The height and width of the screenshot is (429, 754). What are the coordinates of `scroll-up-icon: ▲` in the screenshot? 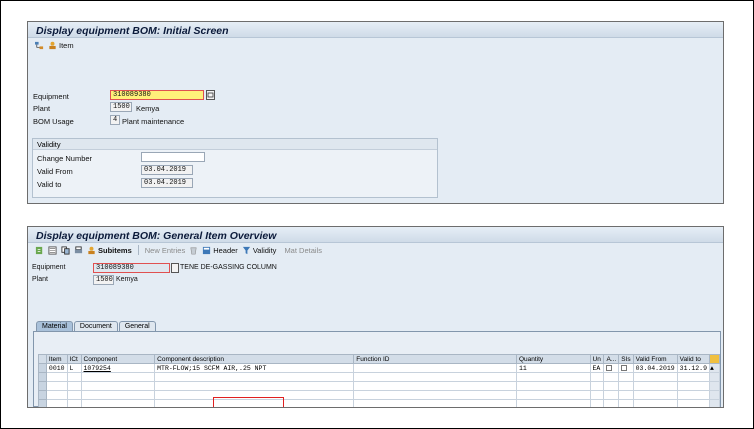 It's located at (714, 368).